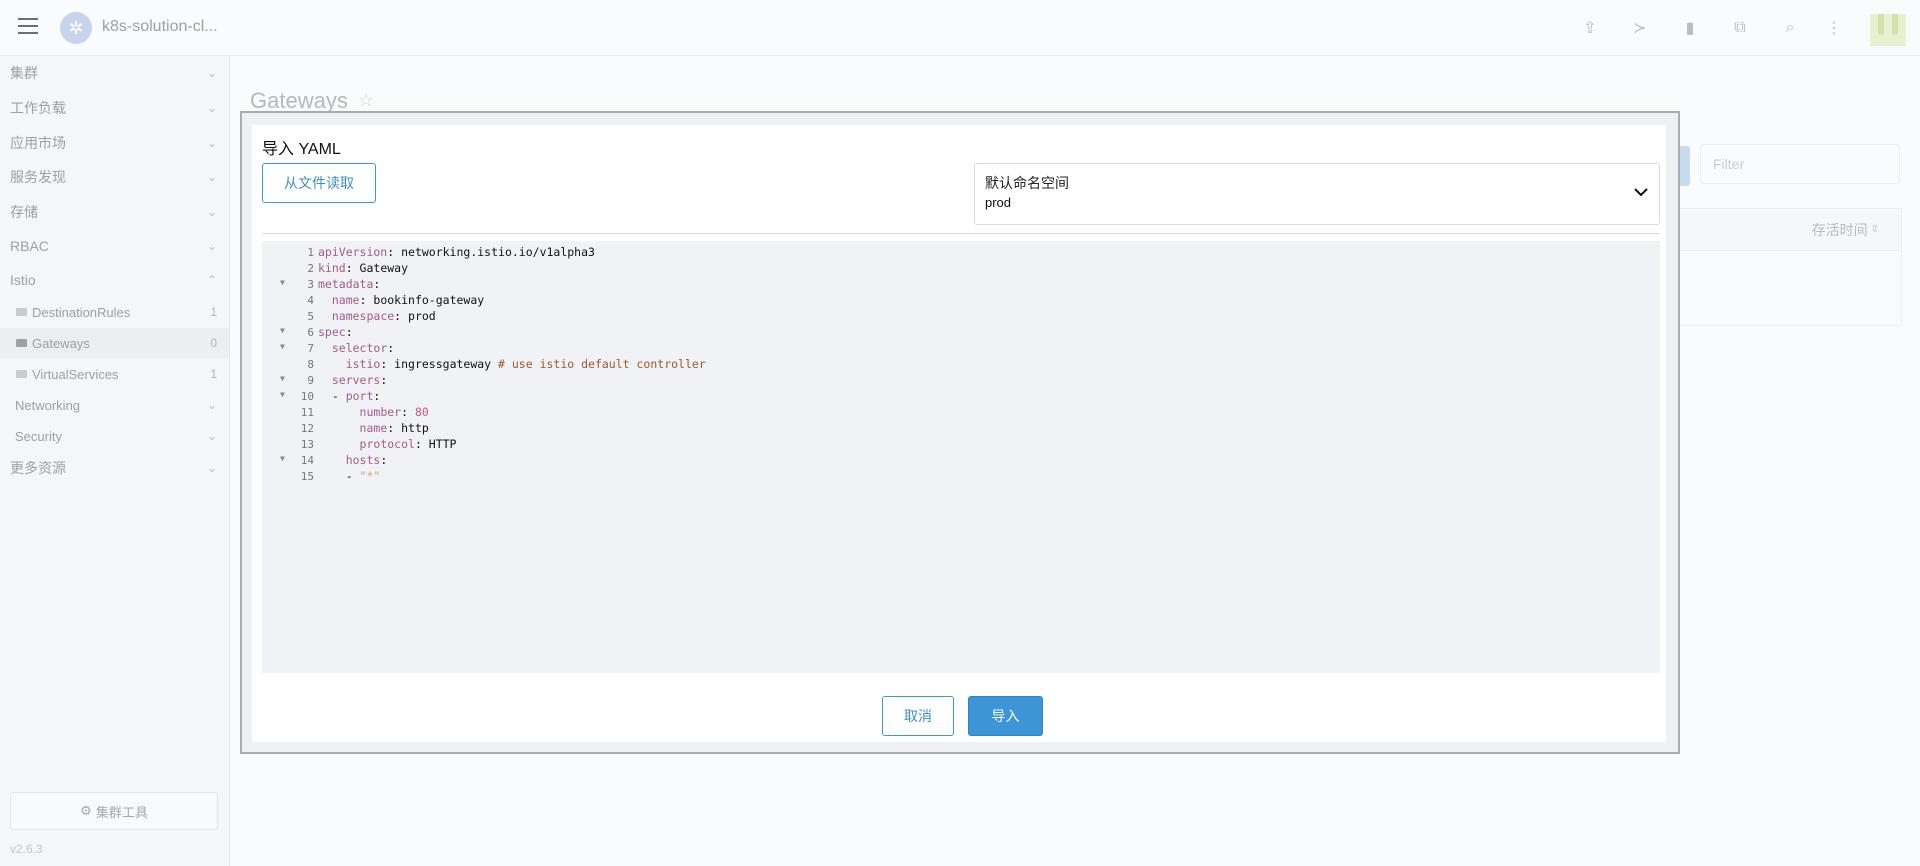 The image size is (1920, 866). I want to click on sidebar-item-apps: 应用市场 ⌄, so click(114, 143).